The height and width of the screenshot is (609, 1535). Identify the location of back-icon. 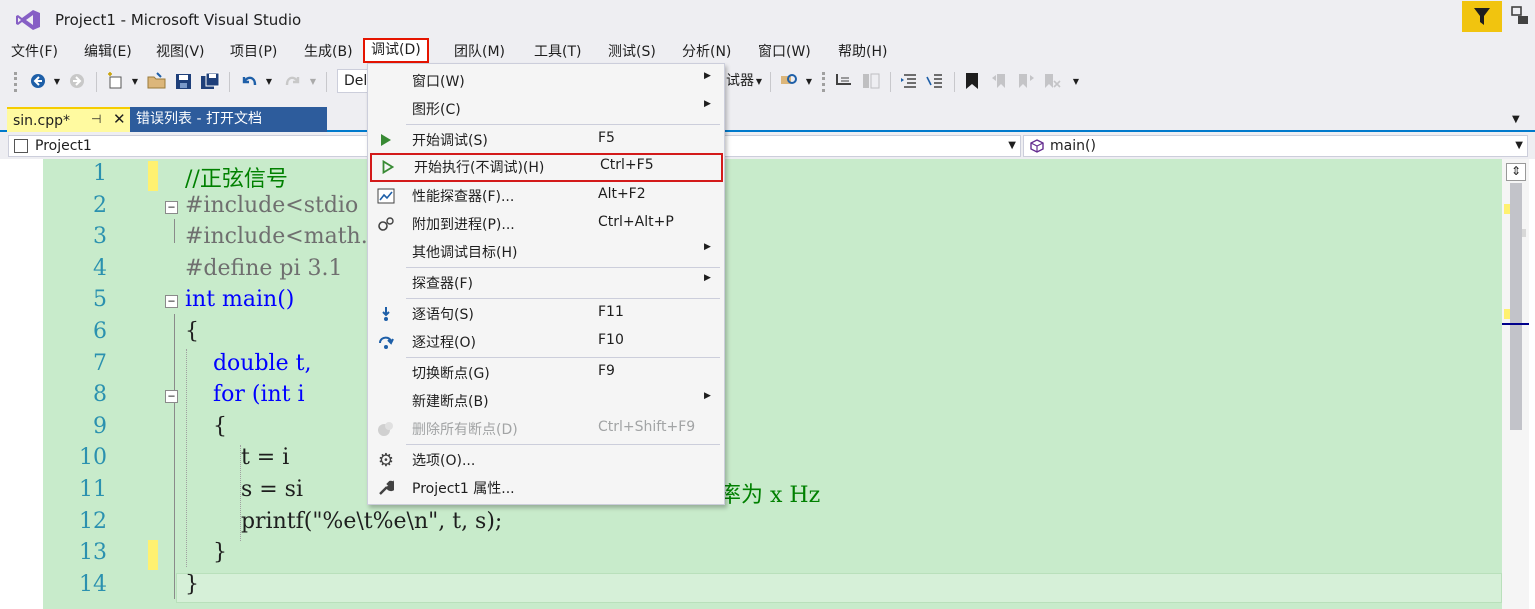
(38, 81).